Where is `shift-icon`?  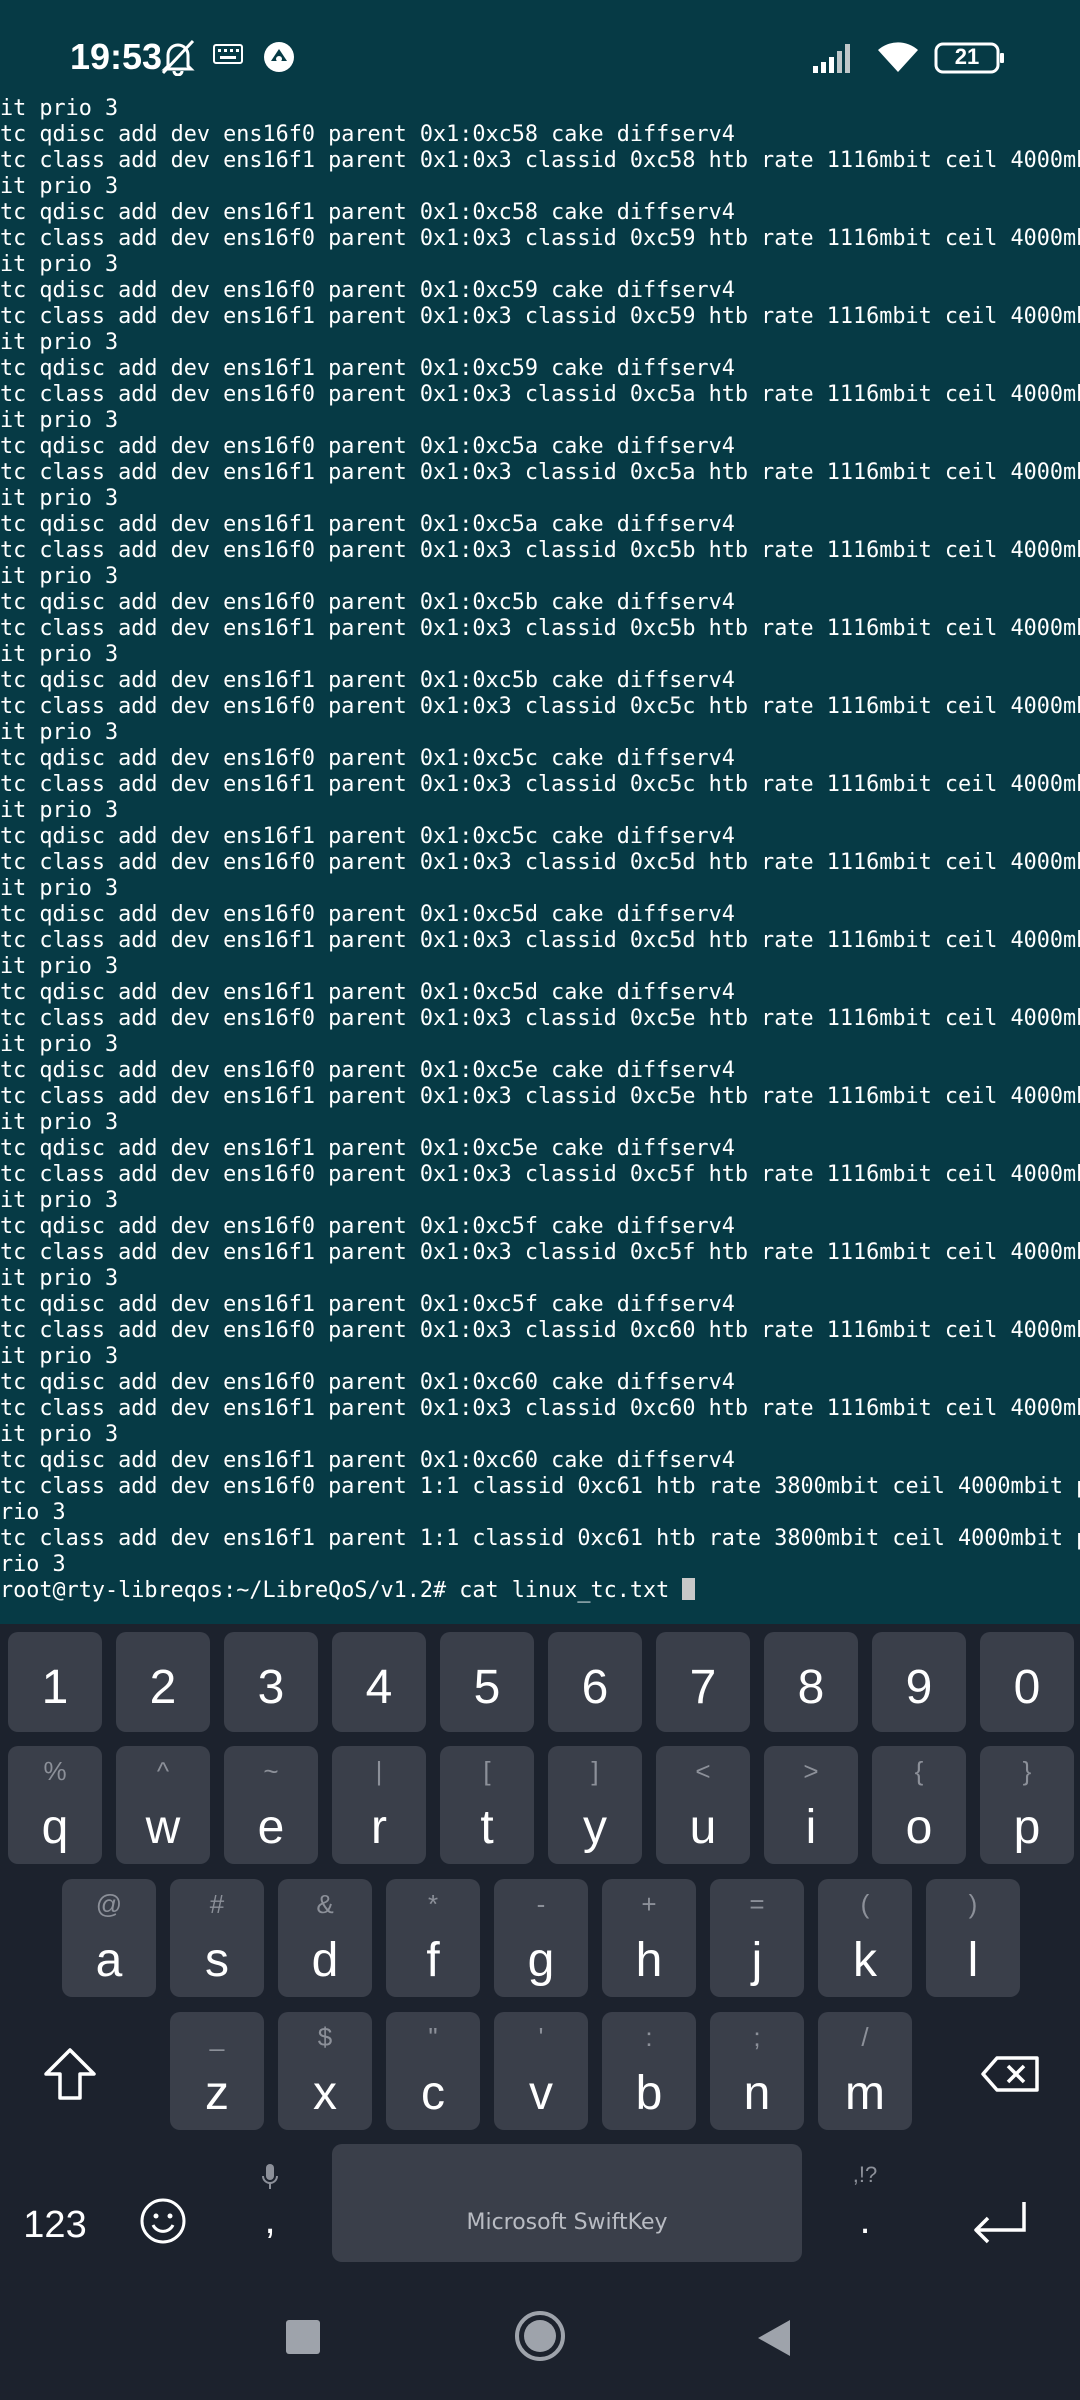
shift-icon is located at coordinates (70, 2074).